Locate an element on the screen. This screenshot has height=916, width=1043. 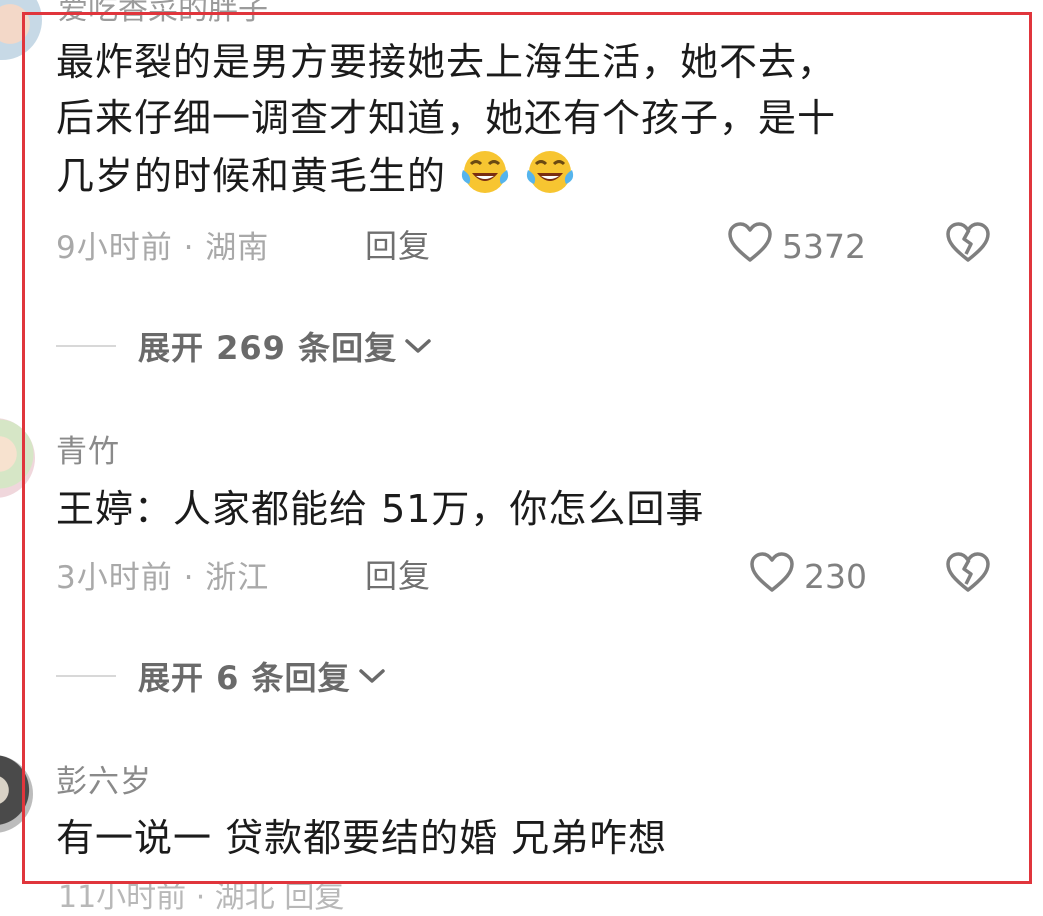
comment-line: 王婷：人家都能给 51万，你怎么回事 is located at coordinates (380, 509).